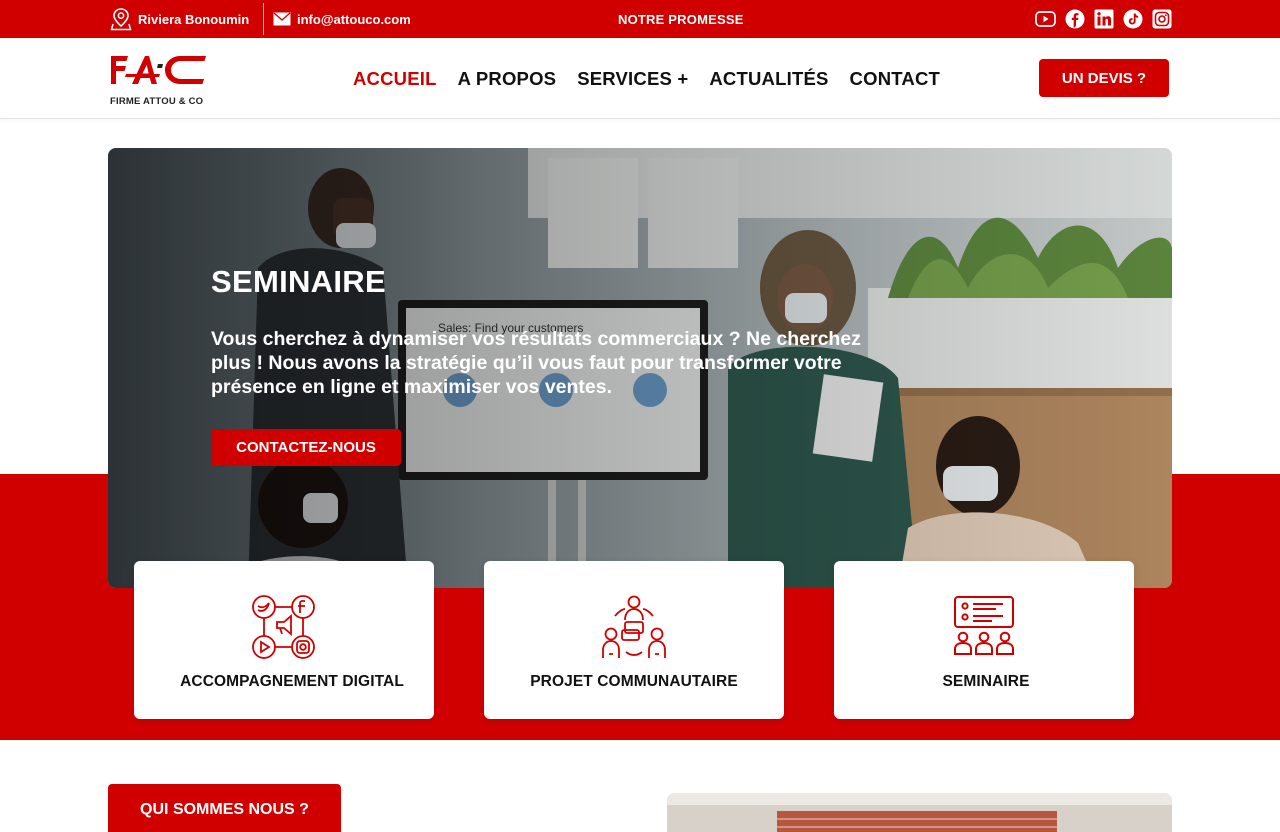  Describe the element at coordinates (157, 101) in the screenshot. I see `logo-subtitle: FIRME ATTOU & CO` at that location.